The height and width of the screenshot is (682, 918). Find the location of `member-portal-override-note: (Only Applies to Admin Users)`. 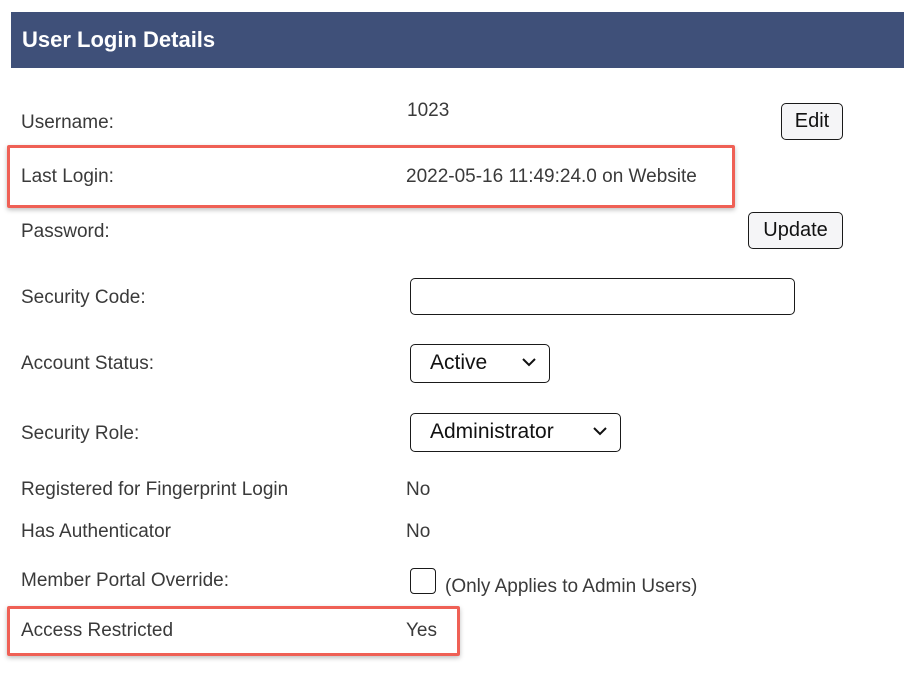

member-portal-override-note: (Only Applies to Admin Users) is located at coordinates (571, 586).